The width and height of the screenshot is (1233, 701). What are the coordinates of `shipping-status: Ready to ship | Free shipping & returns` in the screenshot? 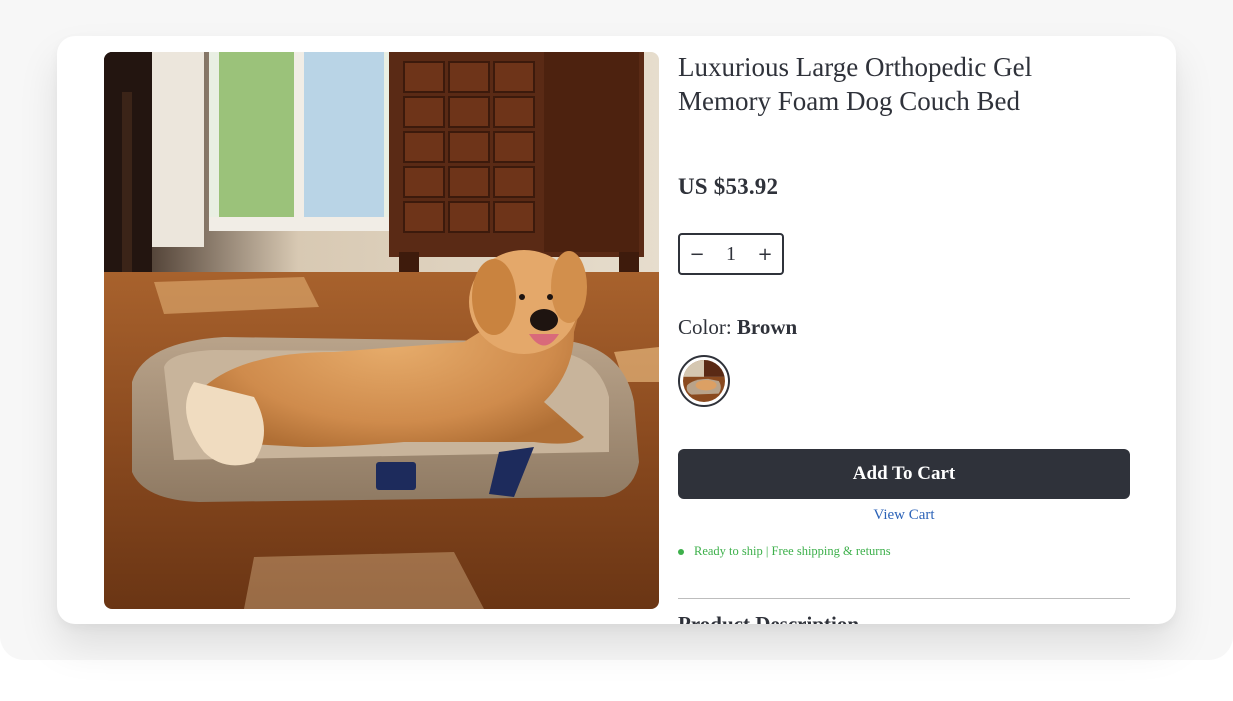 It's located at (784, 551).